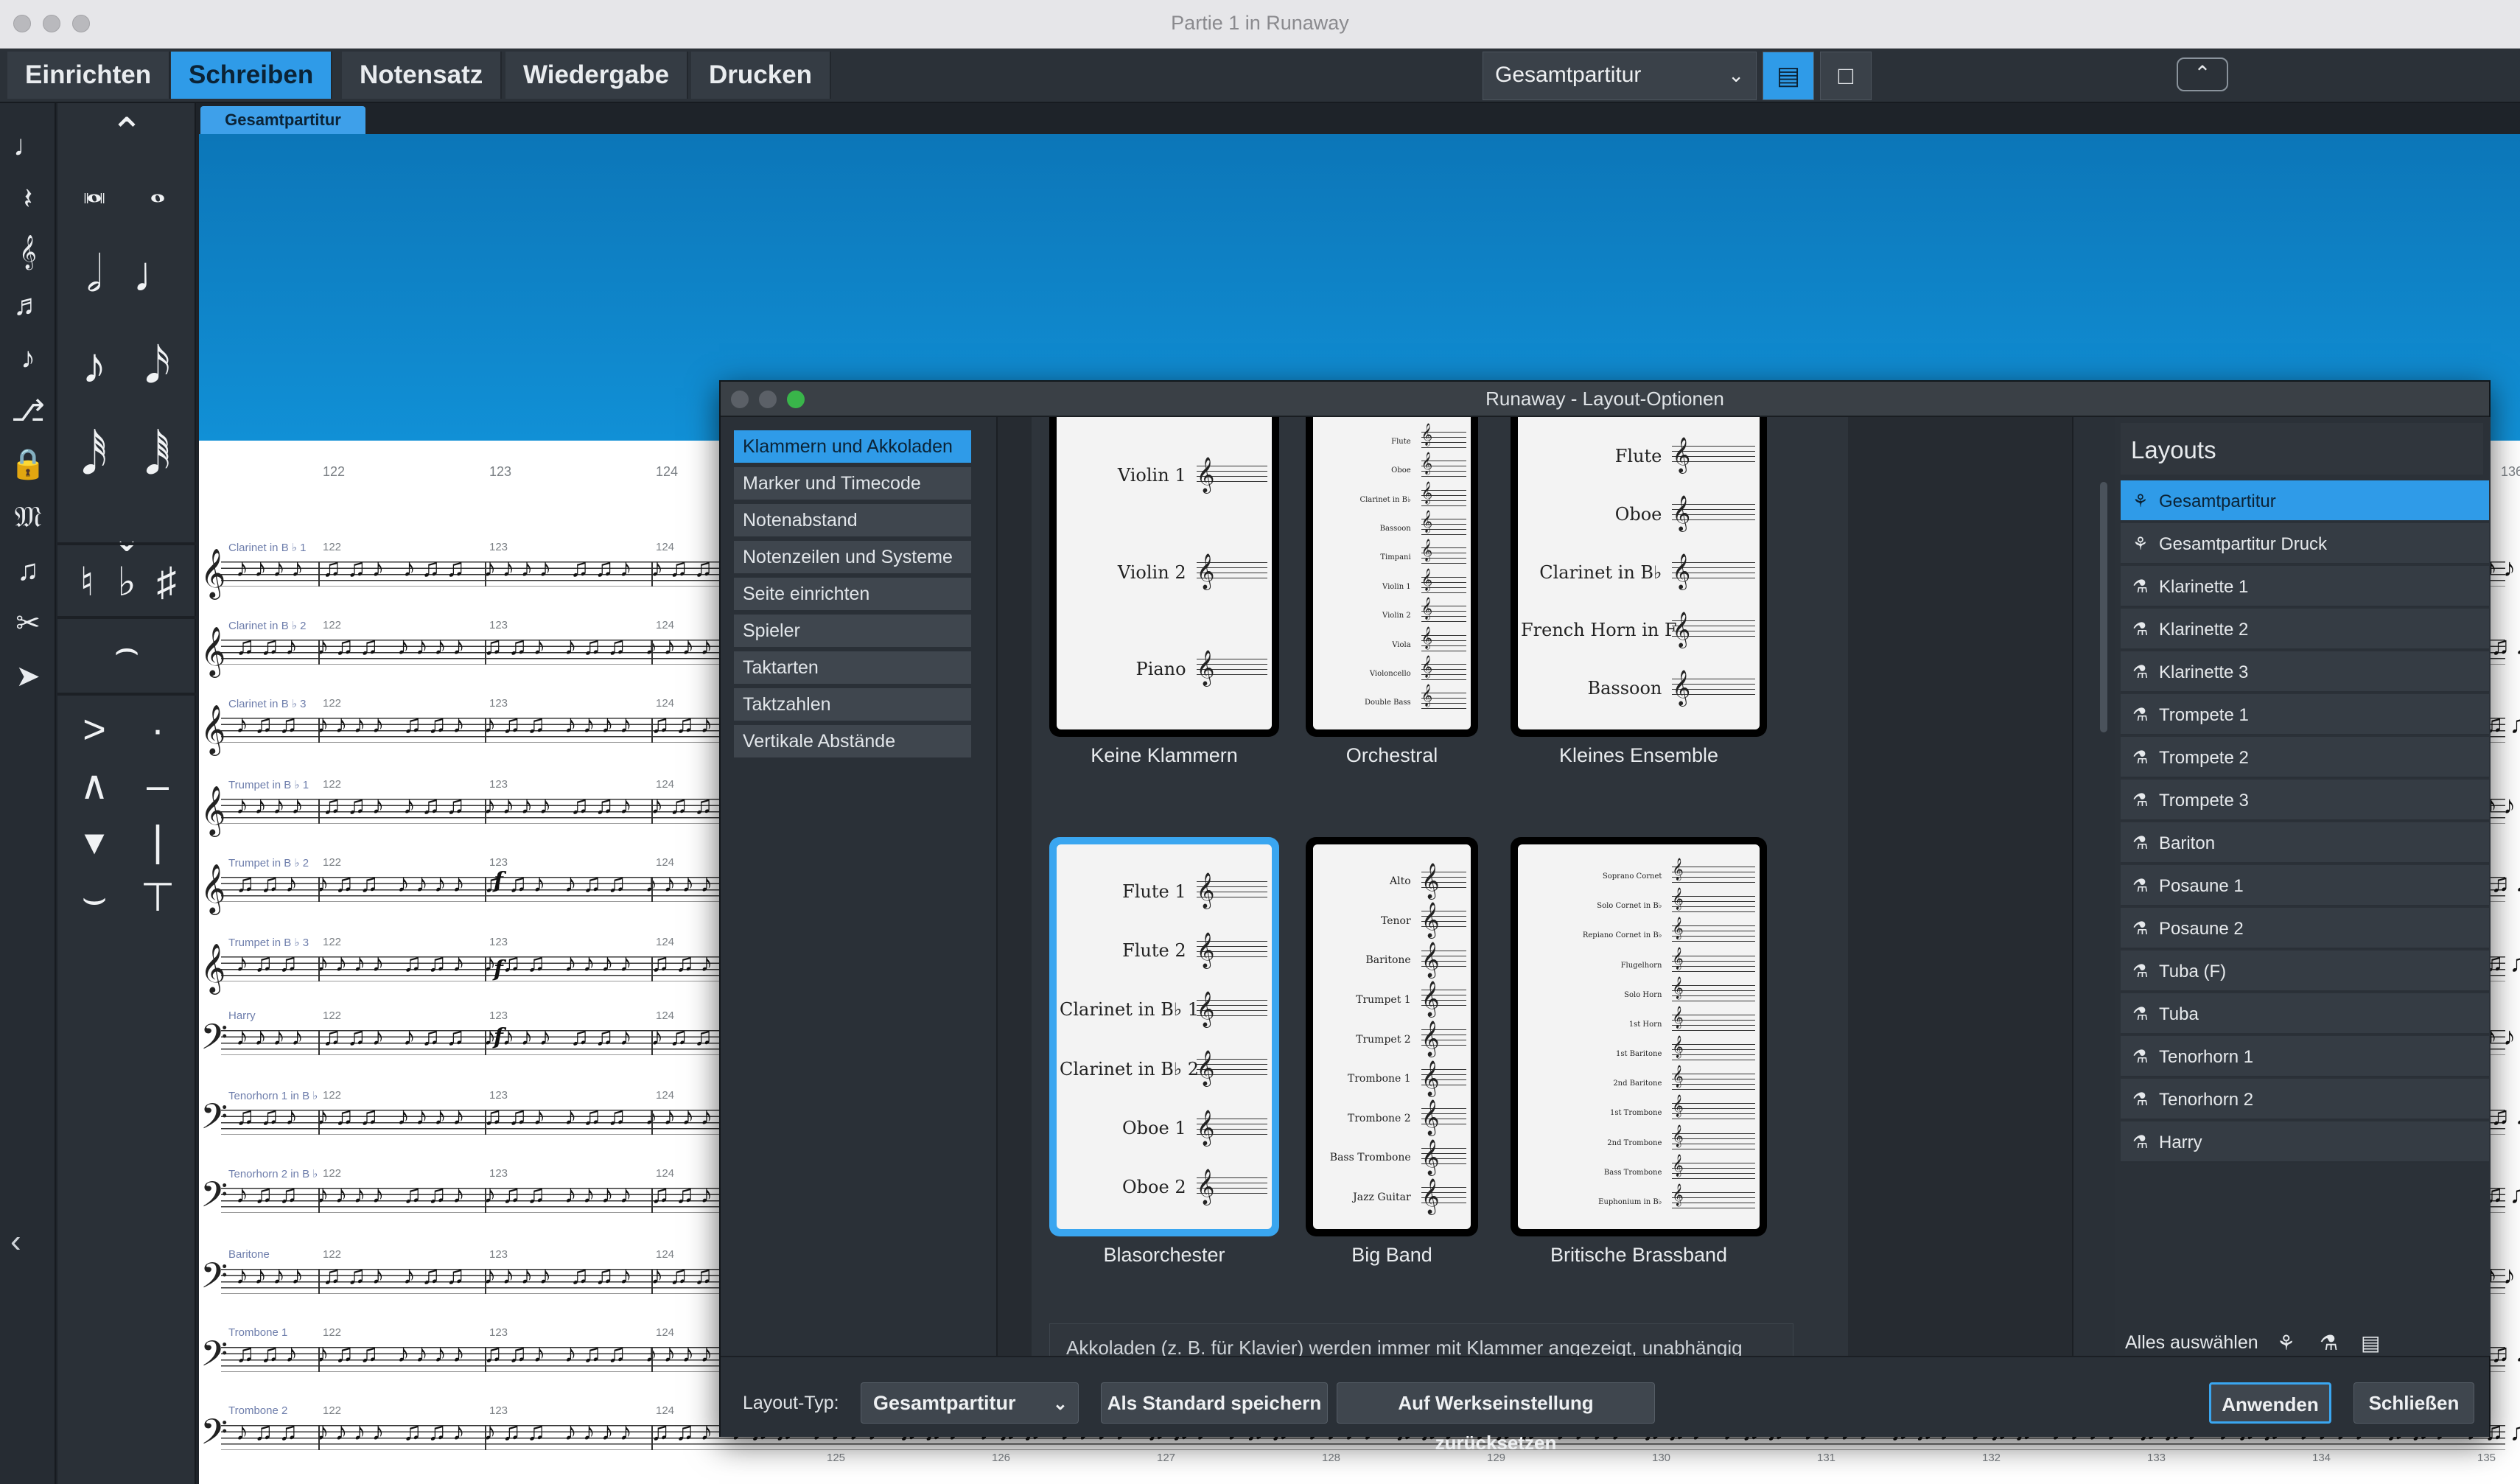  Describe the element at coordinates (1496, 1418) in the screenshot. I see `reset-to-factory-button: Auf Werkseinstellung zurücksetzen` at that location.